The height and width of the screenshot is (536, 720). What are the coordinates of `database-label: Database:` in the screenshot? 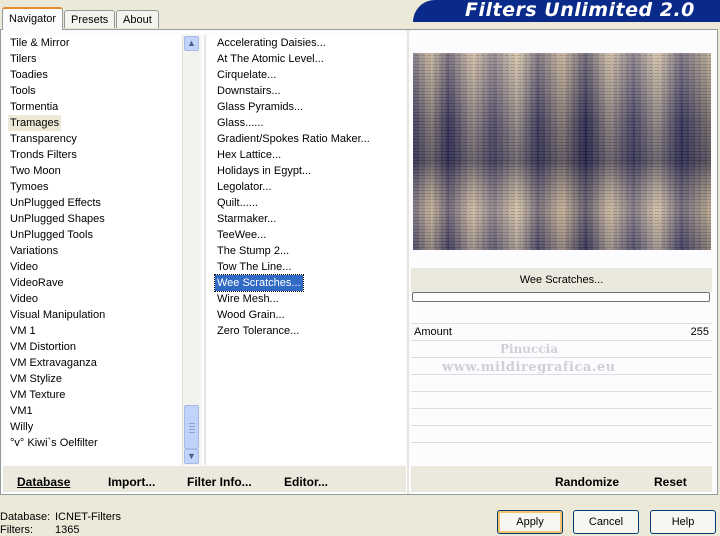 It's located at (25, 517).